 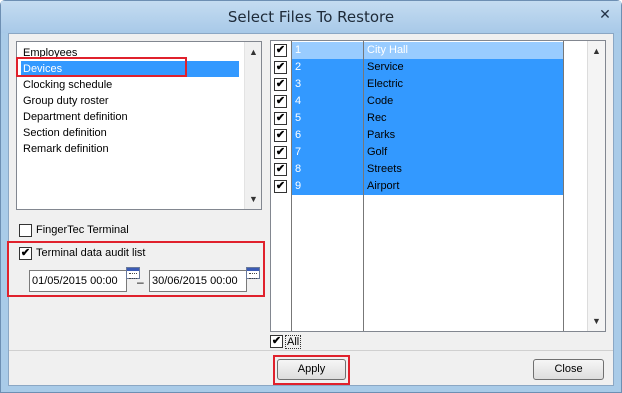 I want to click on device-number: 1, so click(x=327, y=50).